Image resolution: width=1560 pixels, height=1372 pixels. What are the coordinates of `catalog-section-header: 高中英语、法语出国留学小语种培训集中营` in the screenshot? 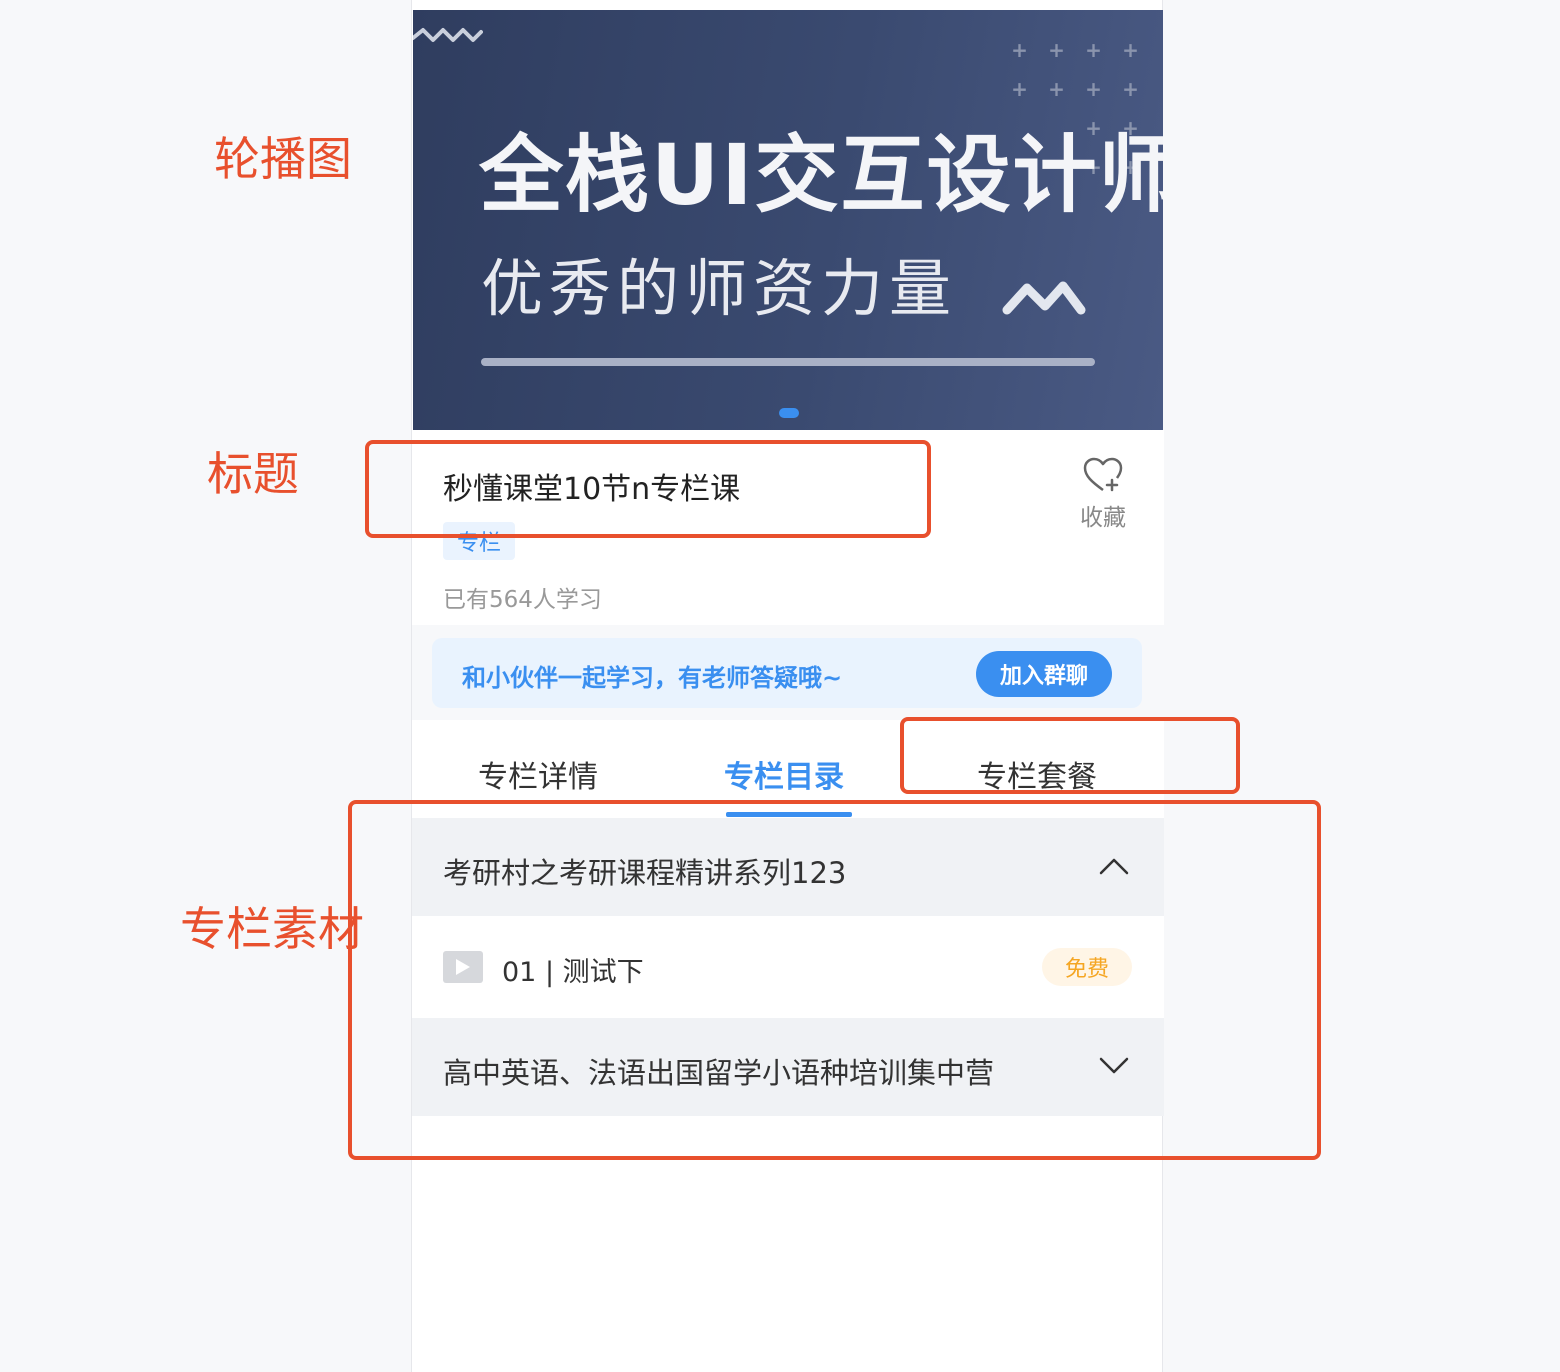 It's located at (788, 1067).